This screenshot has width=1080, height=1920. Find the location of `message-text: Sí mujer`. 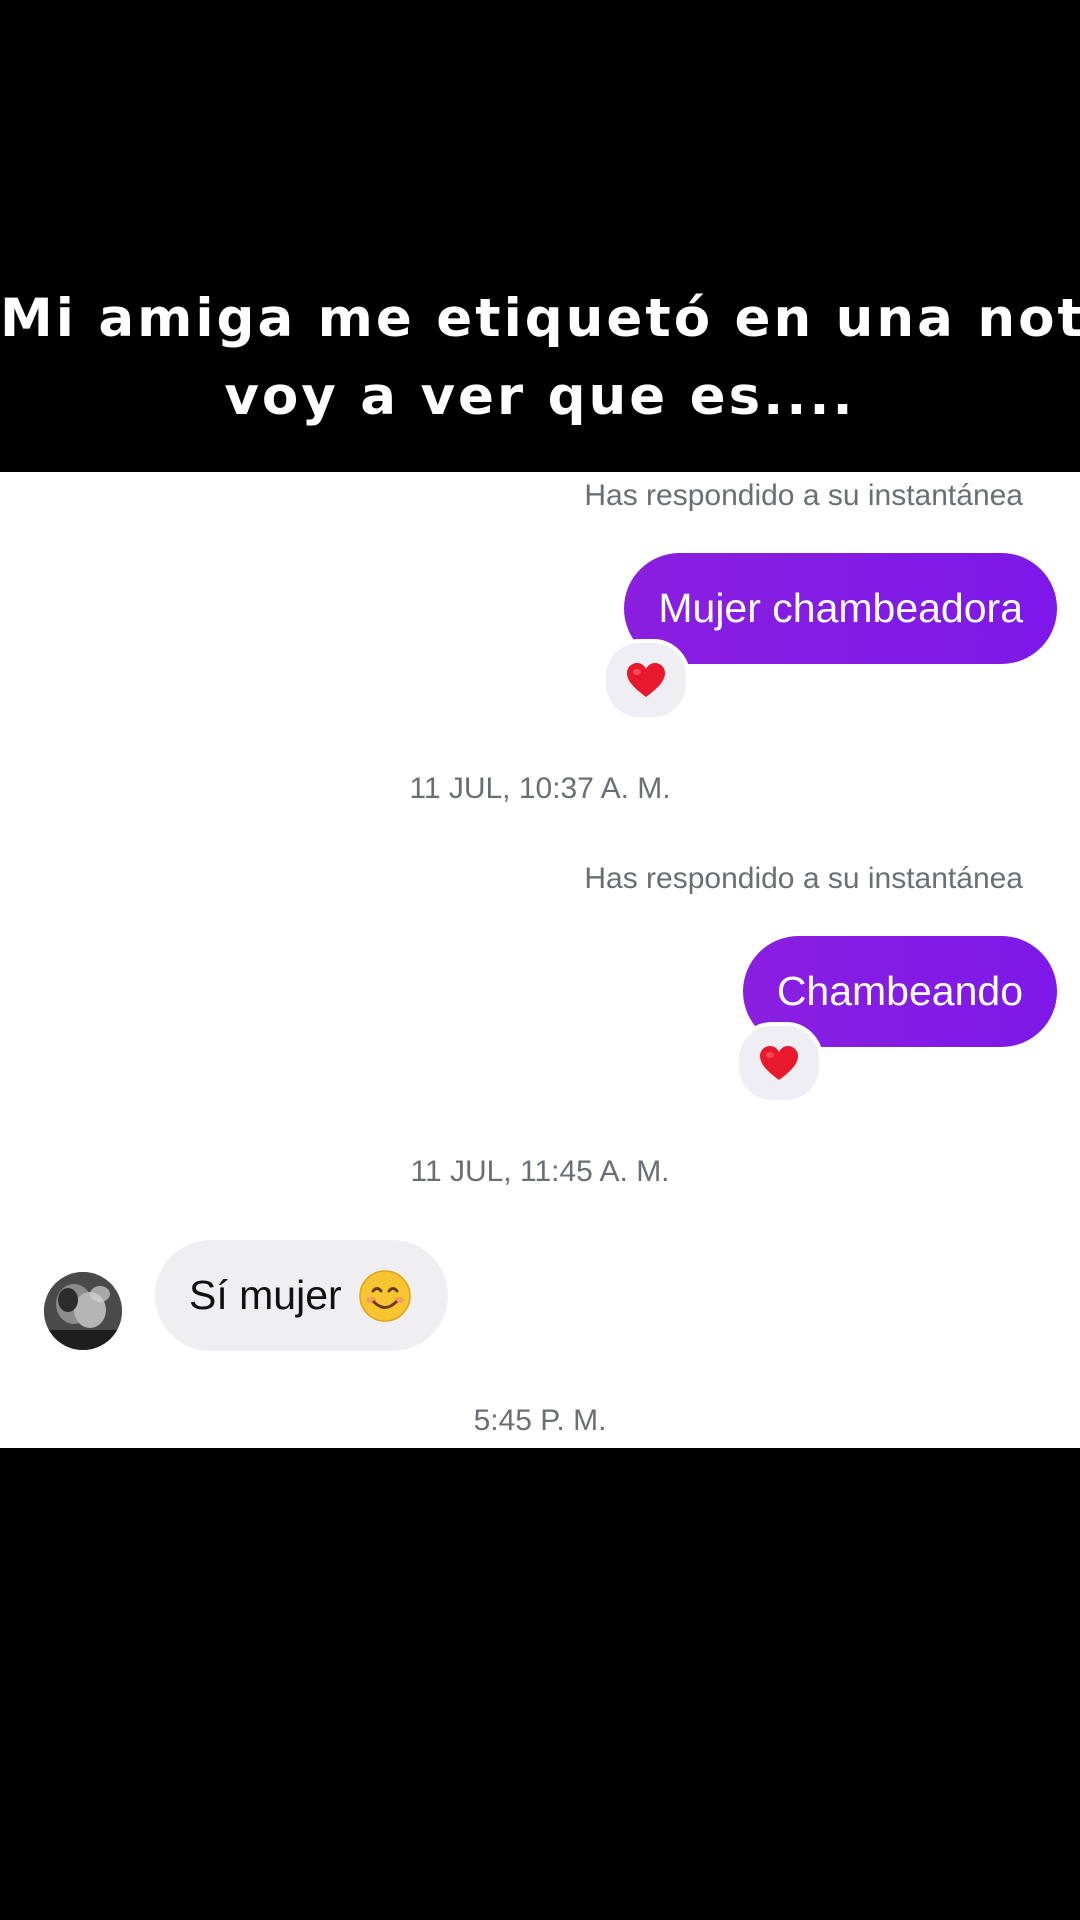

message-text: Sí mujer is located at coordinates (265, 1295).